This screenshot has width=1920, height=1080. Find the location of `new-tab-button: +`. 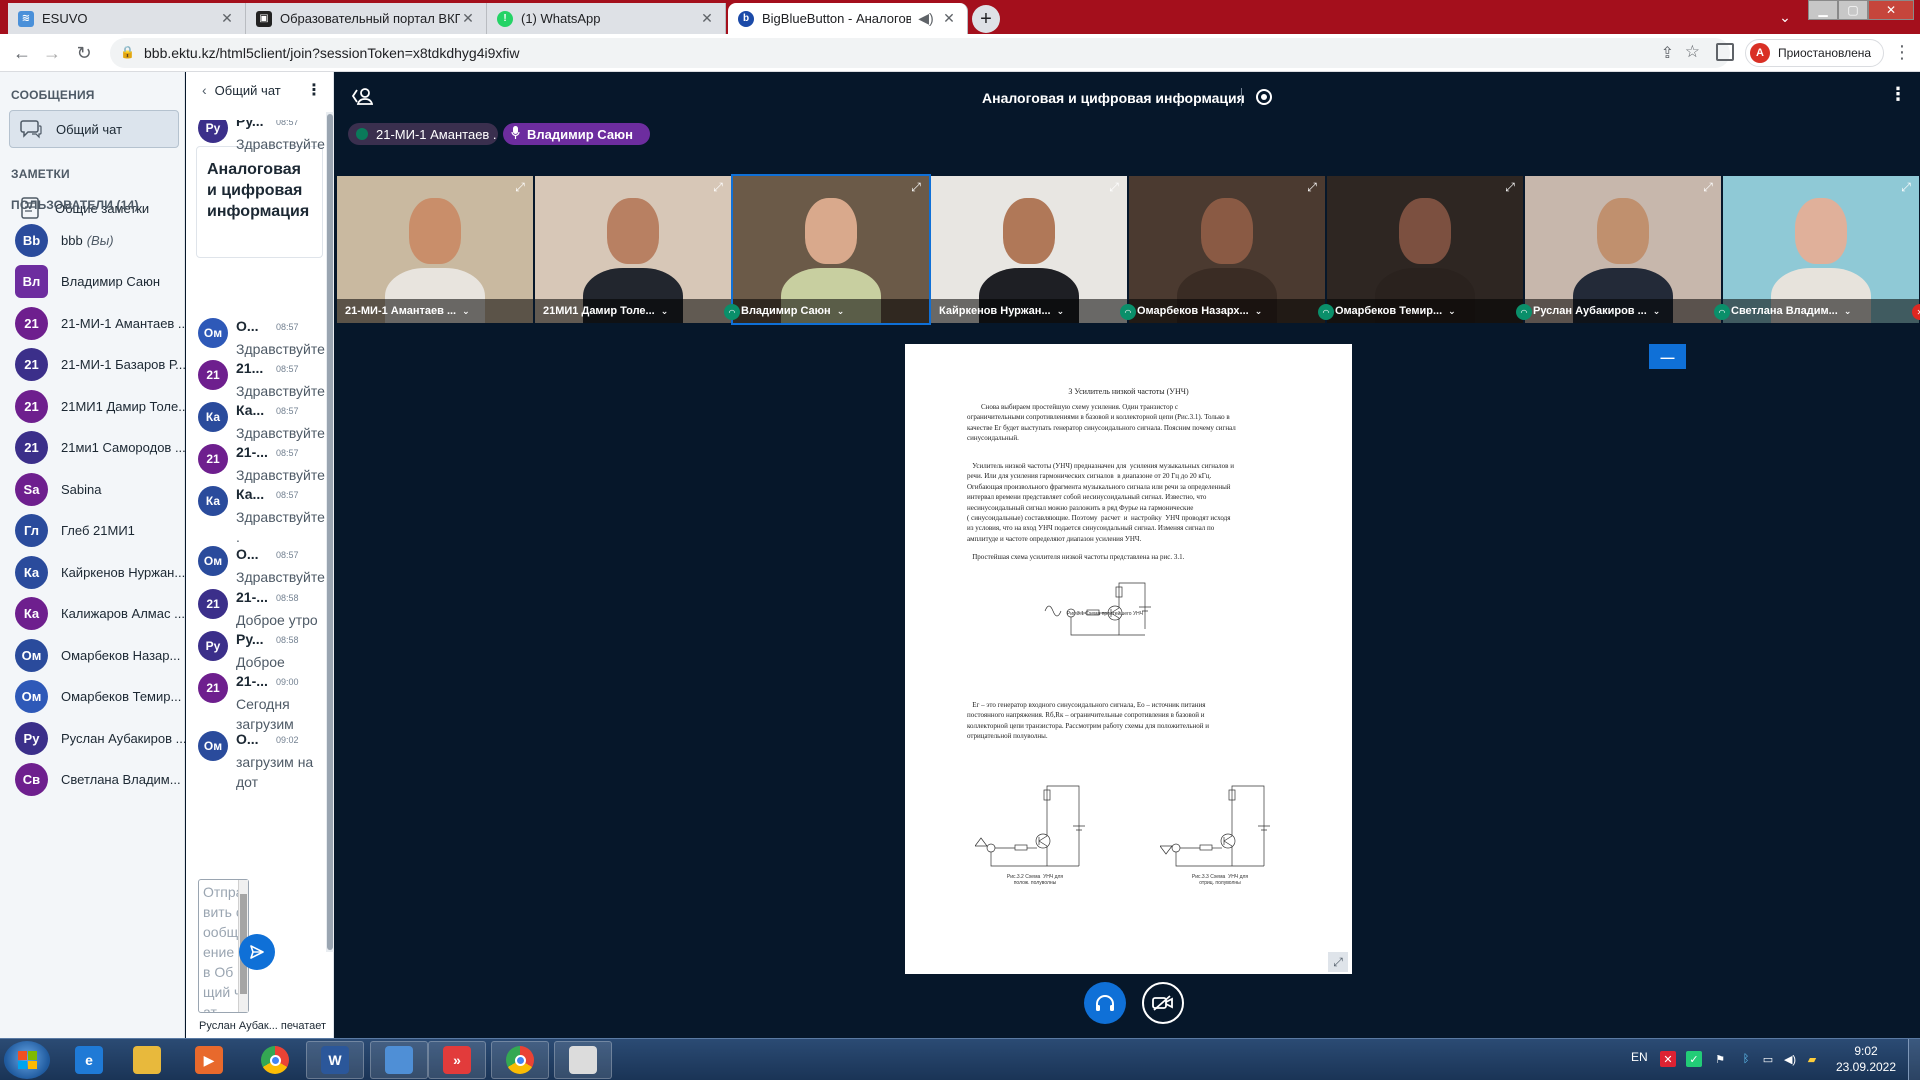

new-tab-button: + is located at coordinates (986, 19).